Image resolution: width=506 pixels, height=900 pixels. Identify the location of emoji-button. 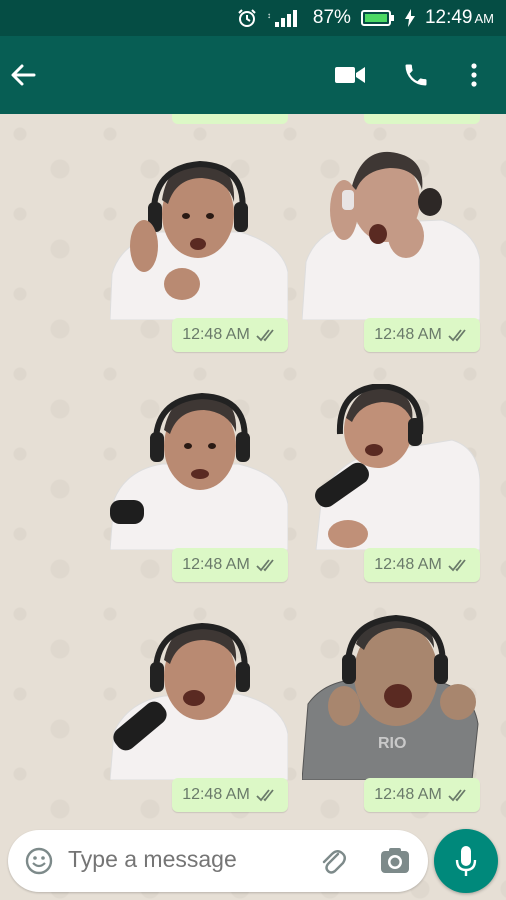
(39, 863).